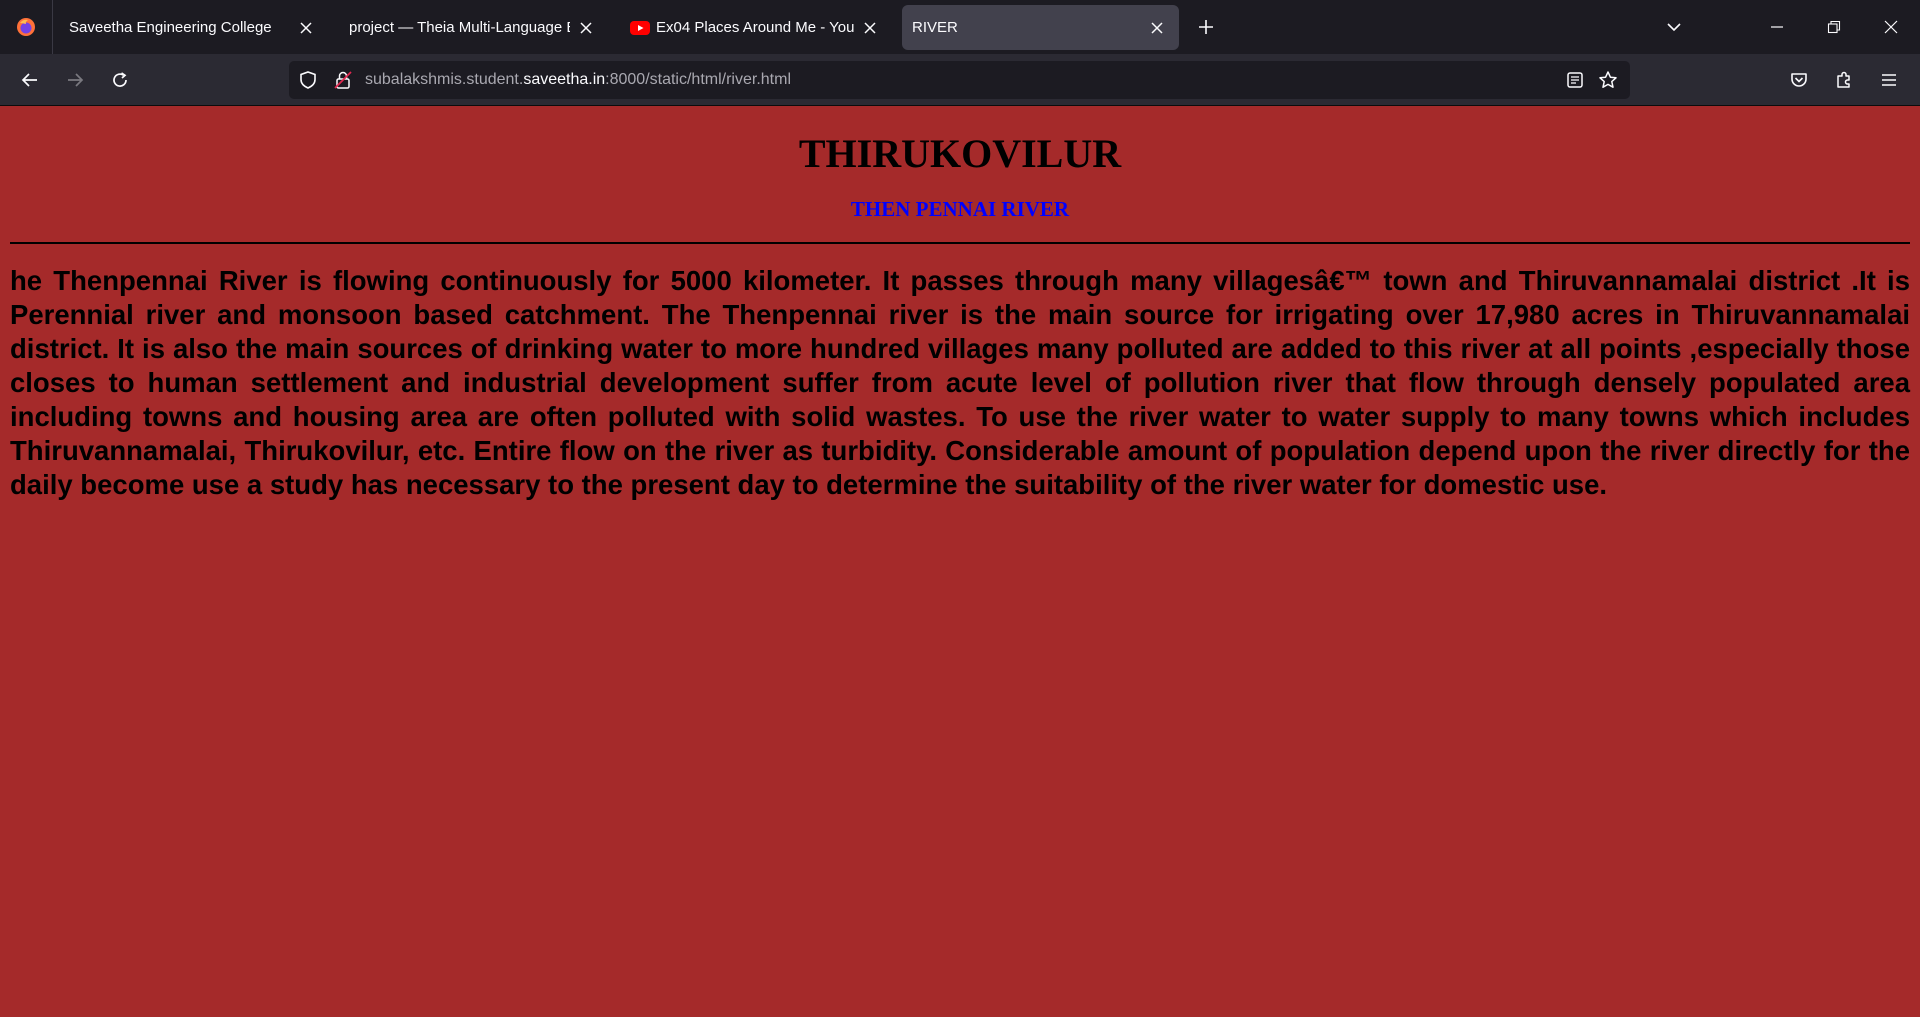 The image size is (1920, 1017). Describe the element at coordinates (640, 27) in the screenshot. I see `youtube-icon` at that location.